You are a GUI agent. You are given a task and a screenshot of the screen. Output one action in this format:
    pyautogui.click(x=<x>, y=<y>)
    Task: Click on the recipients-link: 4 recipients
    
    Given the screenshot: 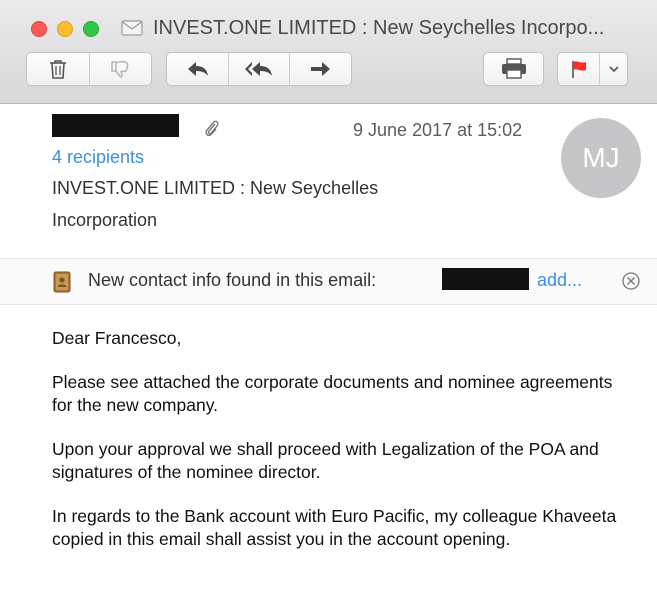 What is the action you would take?
    pyautogui.click(x=98, y=157)
    